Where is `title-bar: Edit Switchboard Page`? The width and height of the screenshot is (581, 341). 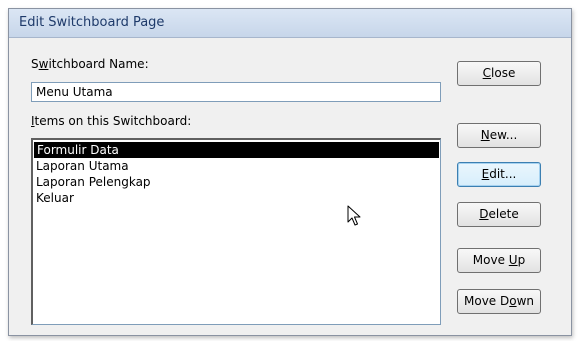
title-bar: Edit Switchboard Page is located at coordinates (290, 23).